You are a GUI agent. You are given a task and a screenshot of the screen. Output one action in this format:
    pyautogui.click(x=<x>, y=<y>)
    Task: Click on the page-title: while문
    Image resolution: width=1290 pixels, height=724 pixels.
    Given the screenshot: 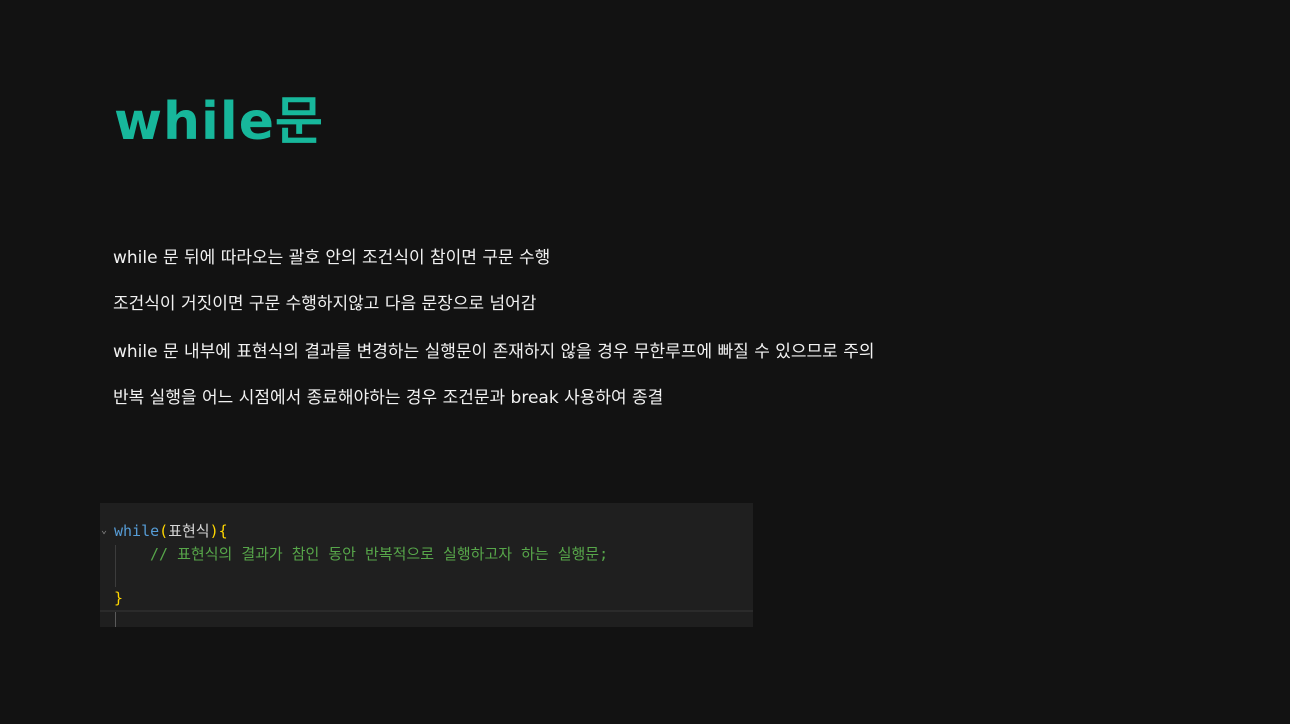 What is the action you would take?
    pyautogui.click(x=219, y=122)
    